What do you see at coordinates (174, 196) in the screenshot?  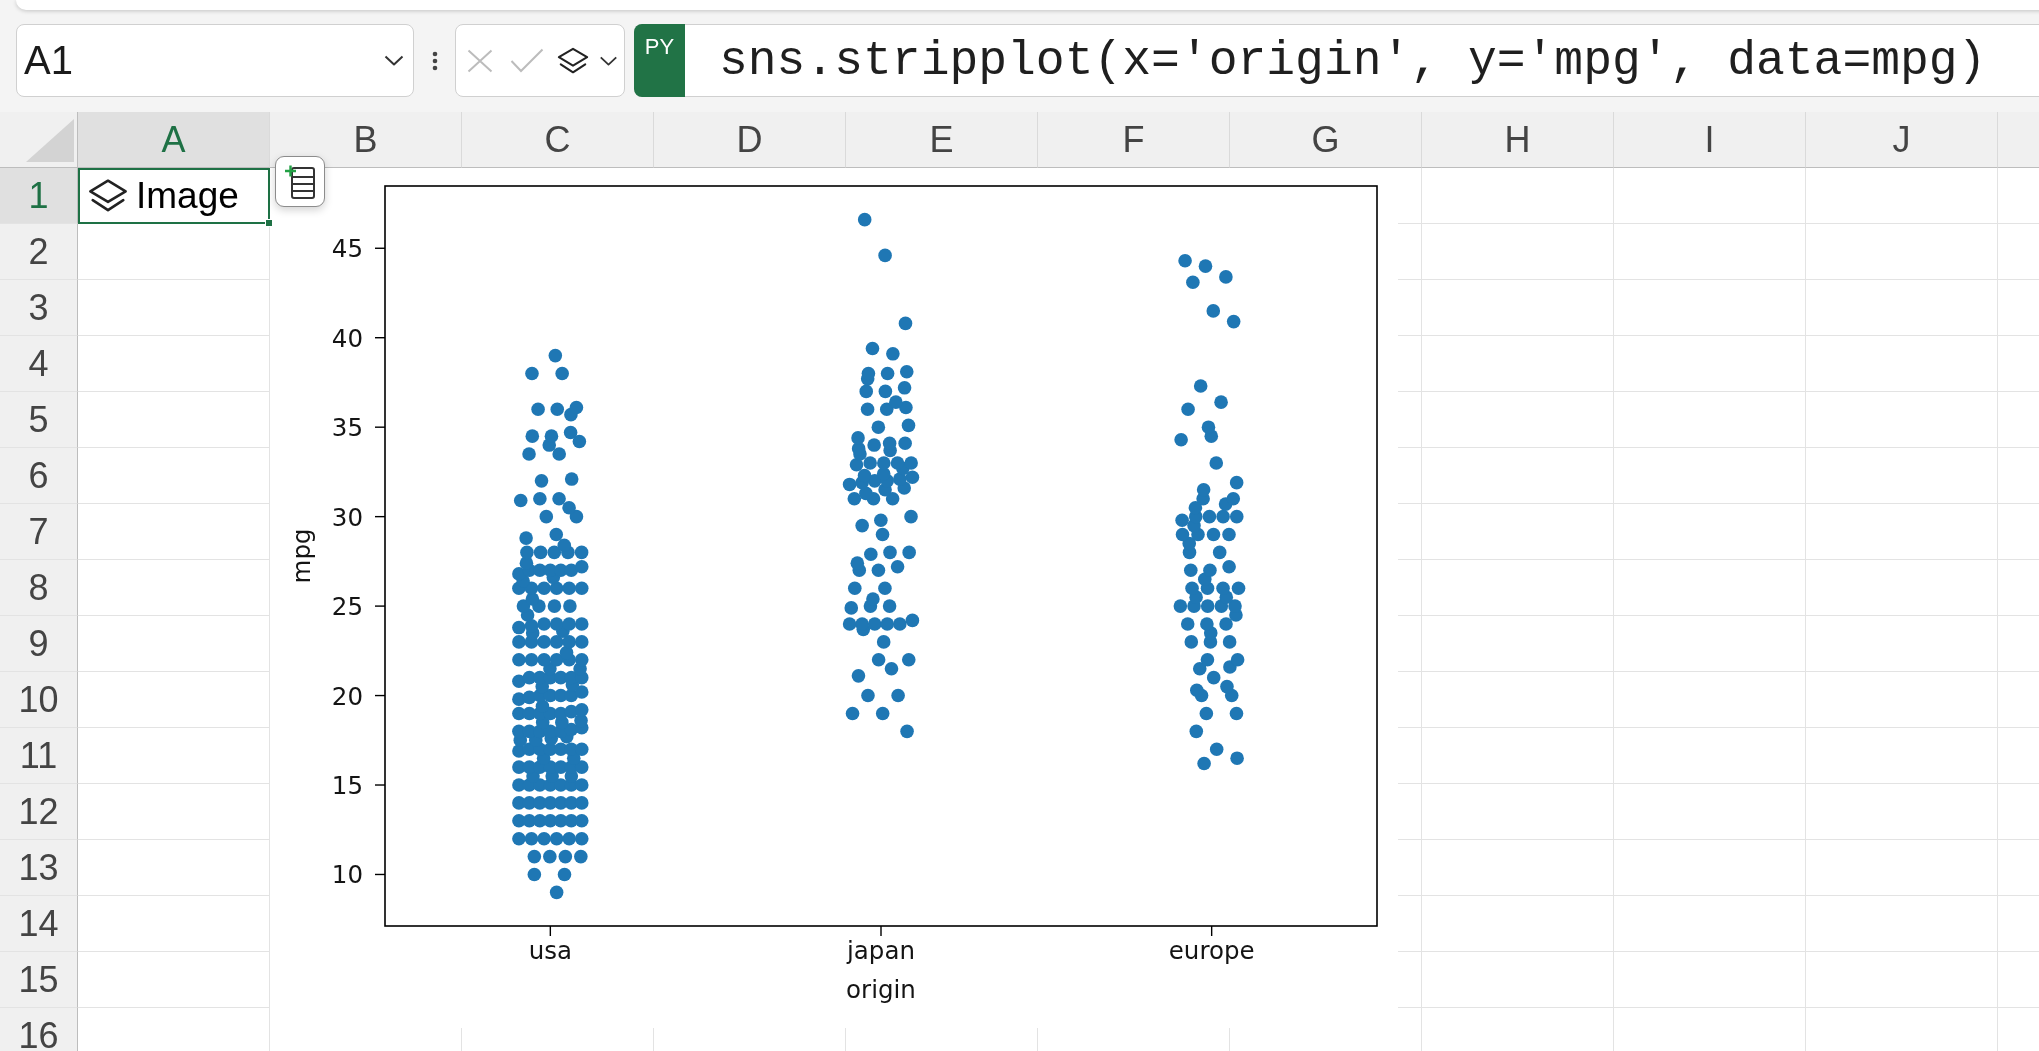 I see `active-cell: Image` at bounding box center [174, 196].